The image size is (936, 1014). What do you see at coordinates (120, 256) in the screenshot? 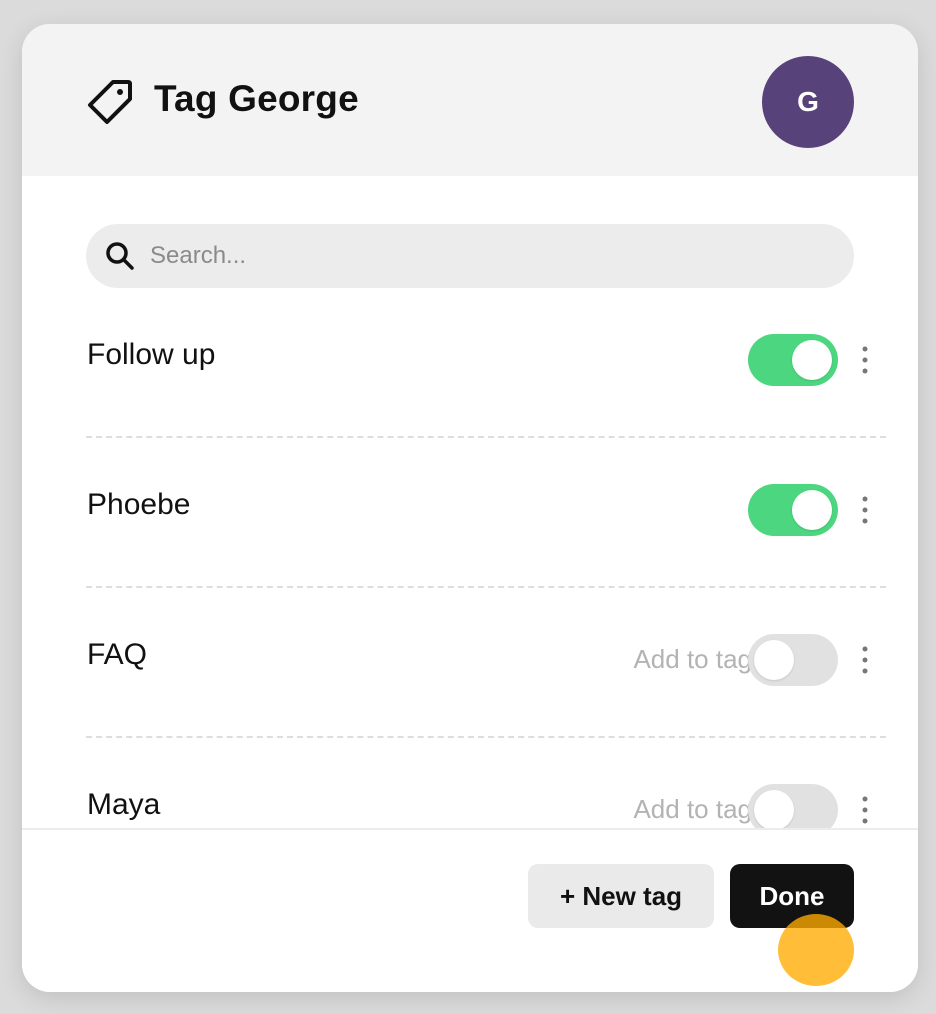
I see `search-icon` at bounding box center [120, 256].